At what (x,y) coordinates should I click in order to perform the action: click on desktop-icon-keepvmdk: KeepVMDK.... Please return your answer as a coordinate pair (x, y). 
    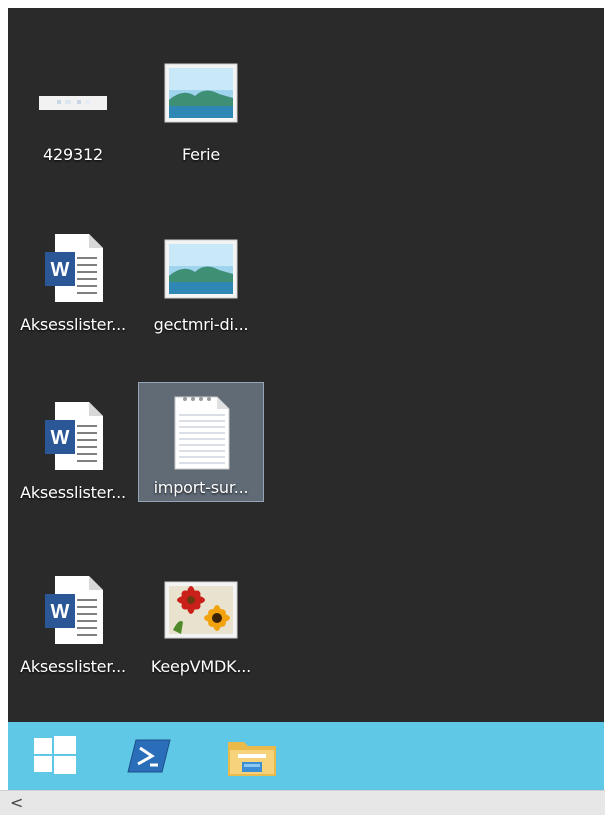
    Looking at the image, I should click on (201, 620).